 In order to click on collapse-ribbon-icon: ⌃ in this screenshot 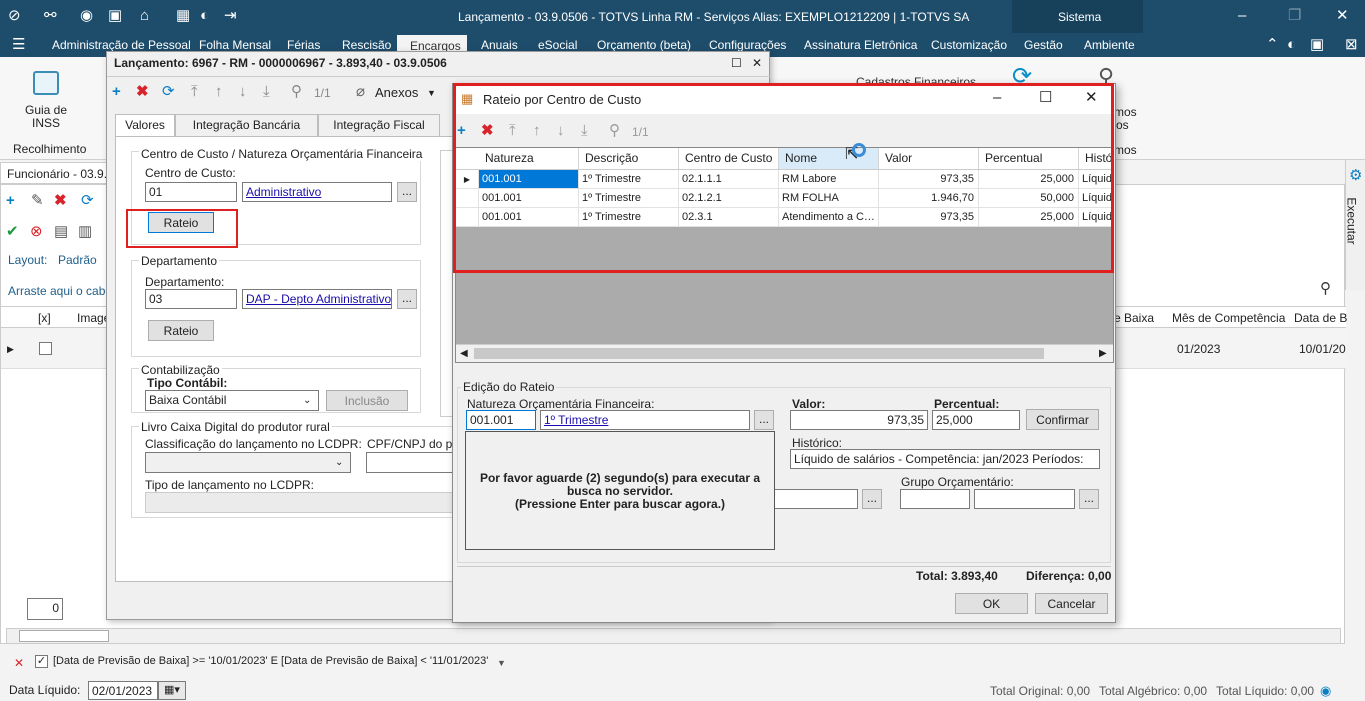, I will do `click(1272, 45)`.